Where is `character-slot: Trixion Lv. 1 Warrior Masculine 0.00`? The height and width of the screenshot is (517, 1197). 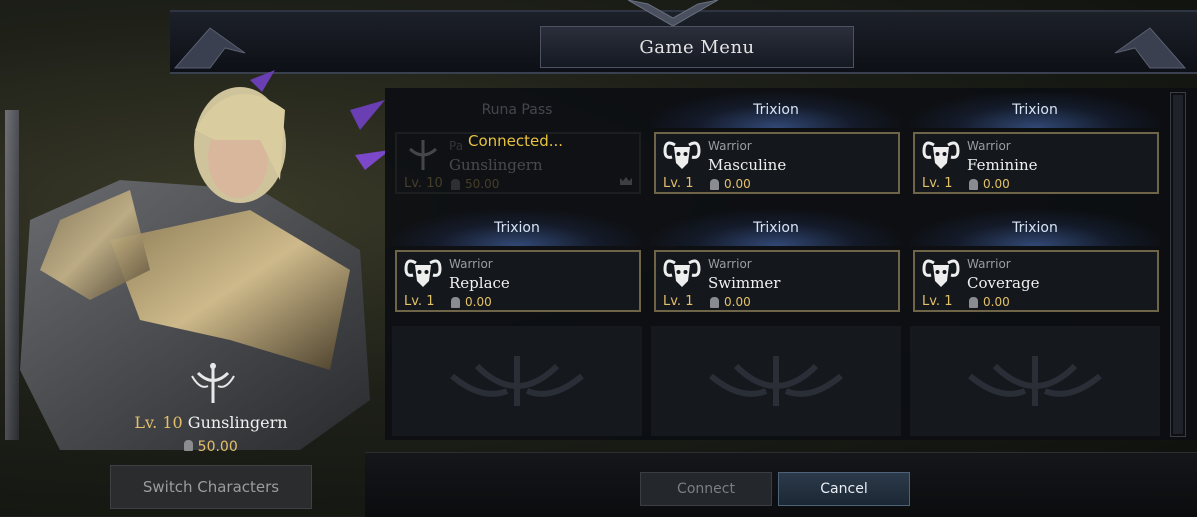 character-slot: Trixion Lv. 1 Warrior Masculine 0.00 is located at coordinates (776, 151).